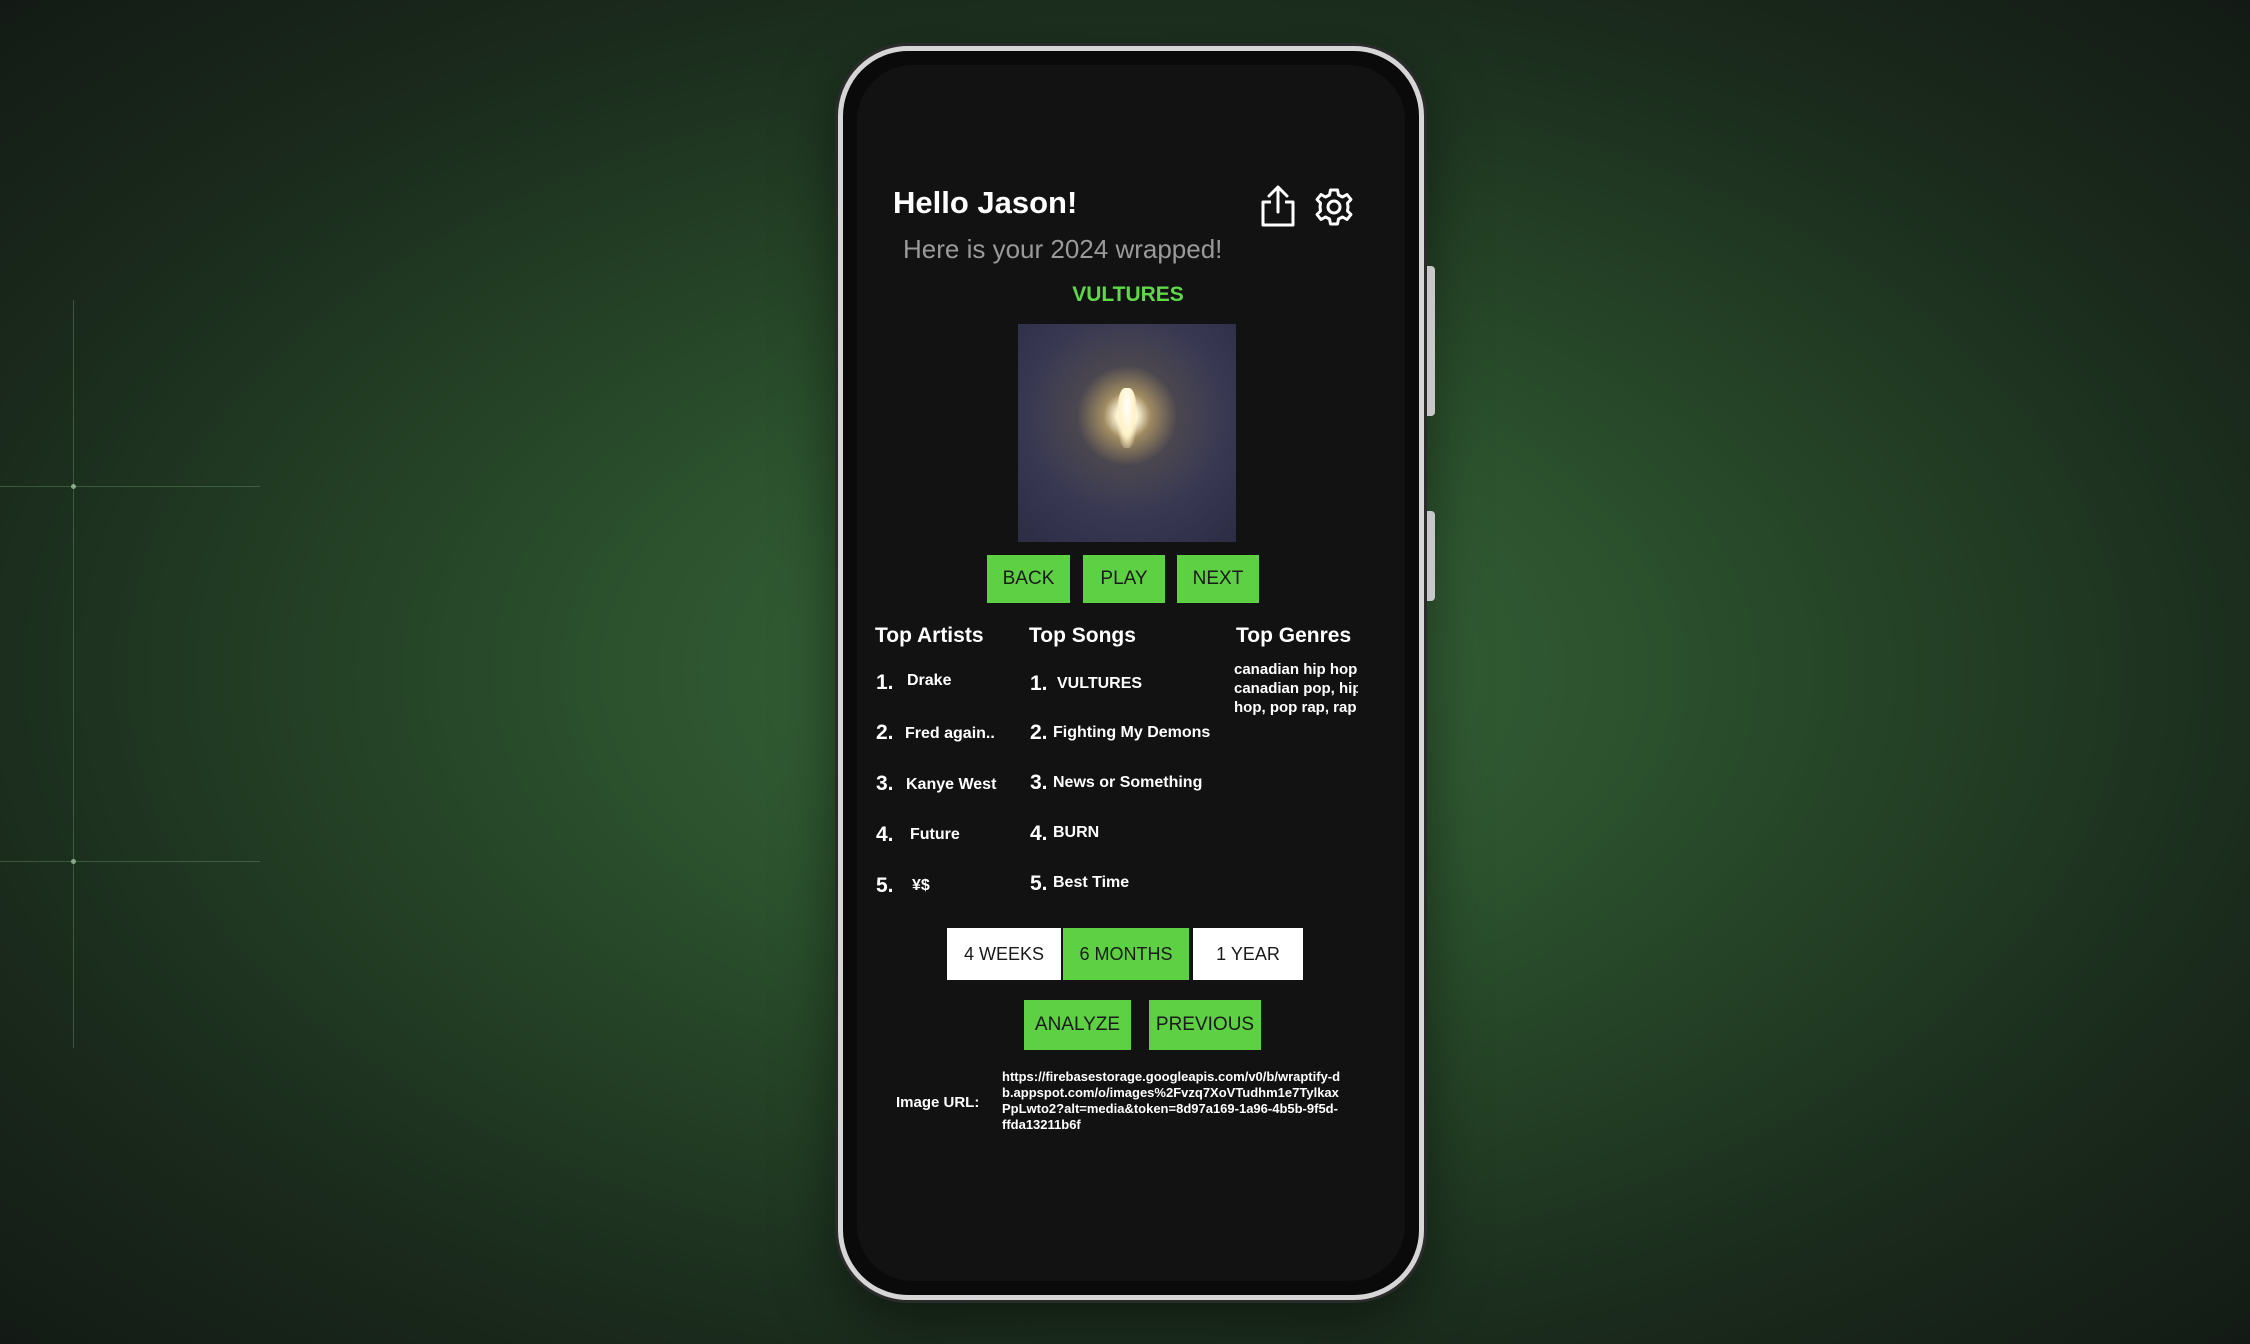  What do you see at coordinates (951, 784) in the screenshot?
I see `artist-name: Kanye West` at bounding box center [951, 784].